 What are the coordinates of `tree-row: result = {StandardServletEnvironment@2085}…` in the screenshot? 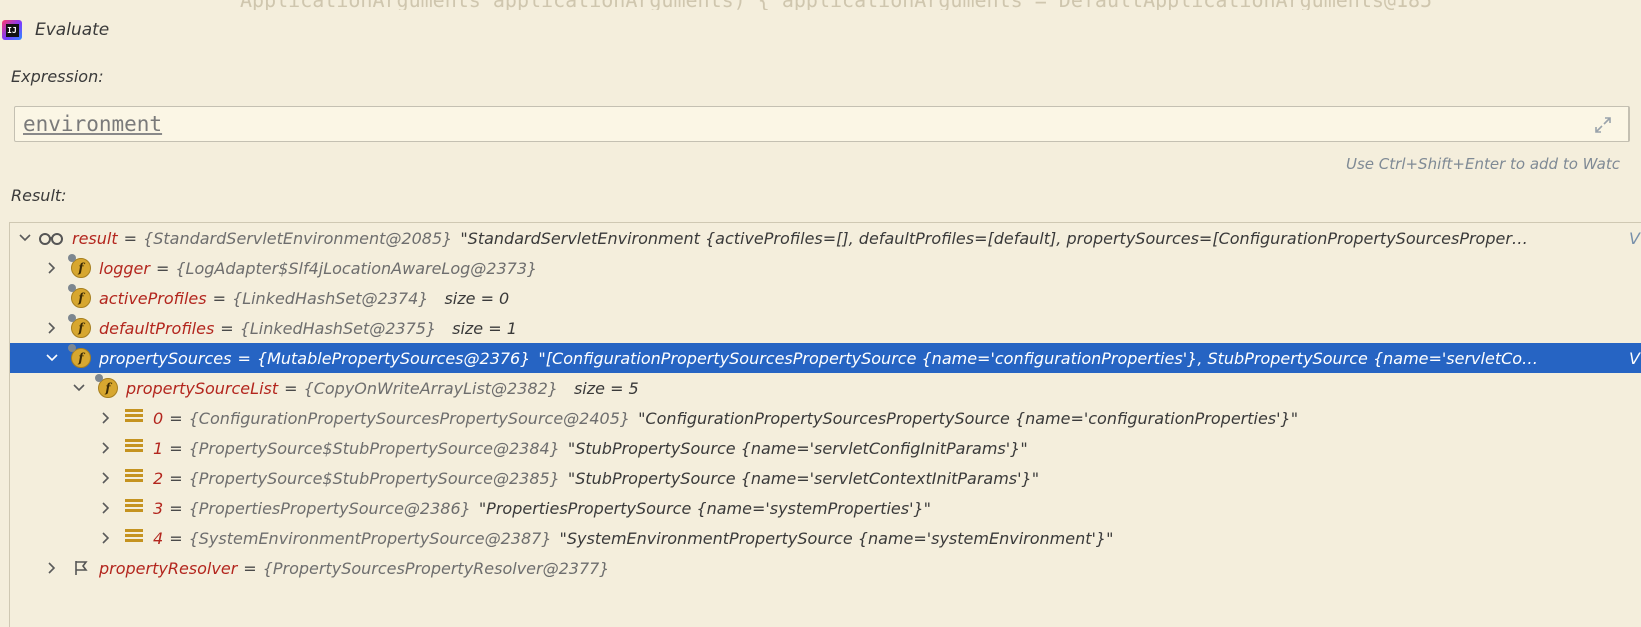 It's located at (825, 238).